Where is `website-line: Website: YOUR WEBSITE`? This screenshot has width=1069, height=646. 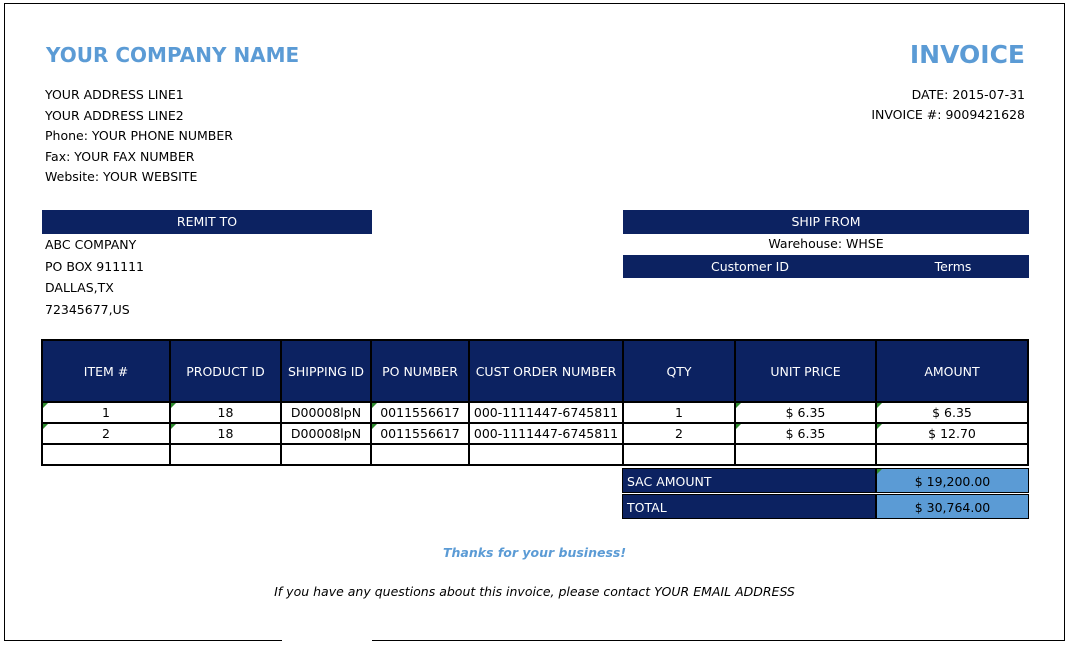 website-line: Website: YOUR WEBSITE is located at coordinates (121, 176).